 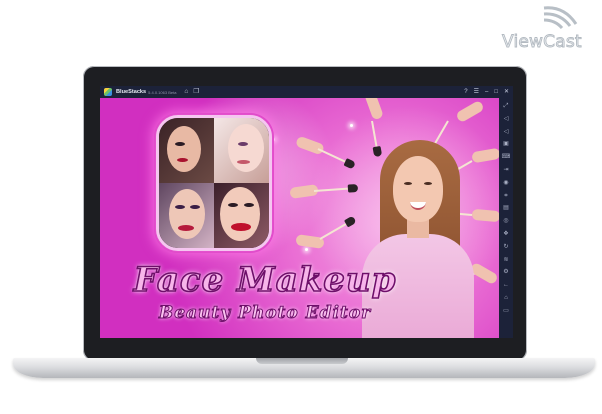 I want to click on multi-instance-icon: ❐, so click(x=196, y=92).